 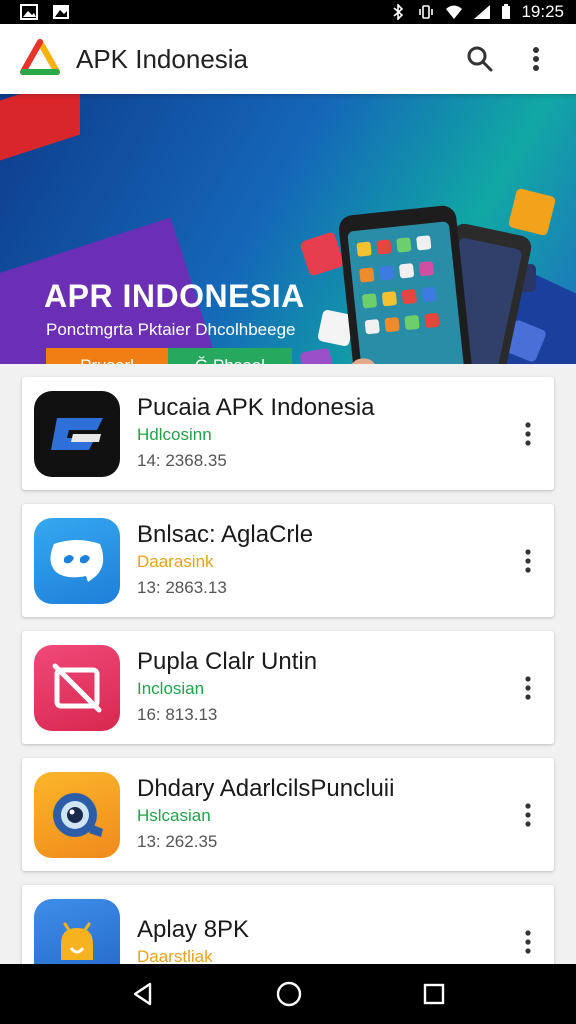 I want to click on android-robot-icon, so click(x=77, y=941).